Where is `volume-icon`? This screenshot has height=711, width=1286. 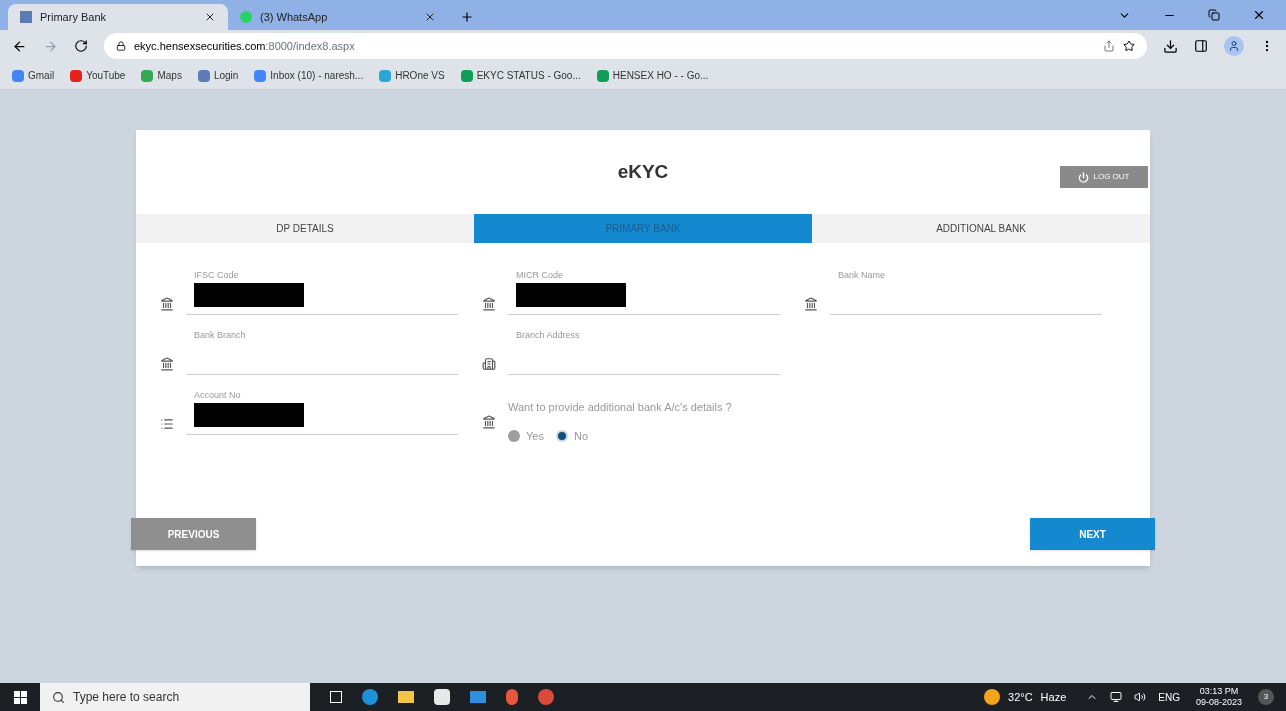
volume-icon is located at coordinates (1140, 697).